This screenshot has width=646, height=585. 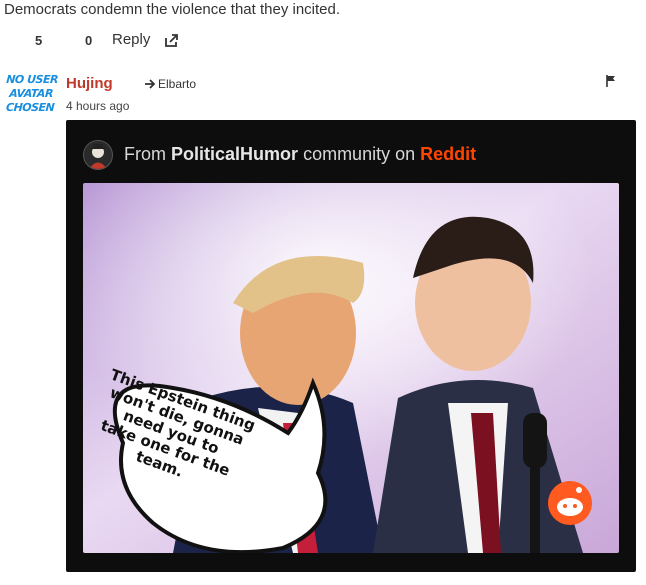 What do you see at coordinates (30, 107) in the screenshot?
I see `avatar-line: CHOSEN` at bounding box center [30, 107].